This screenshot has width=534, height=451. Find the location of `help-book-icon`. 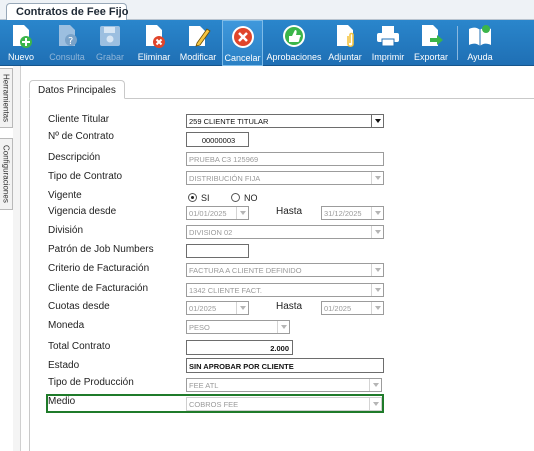

help-book-icon is located at coordinates (480, 35).